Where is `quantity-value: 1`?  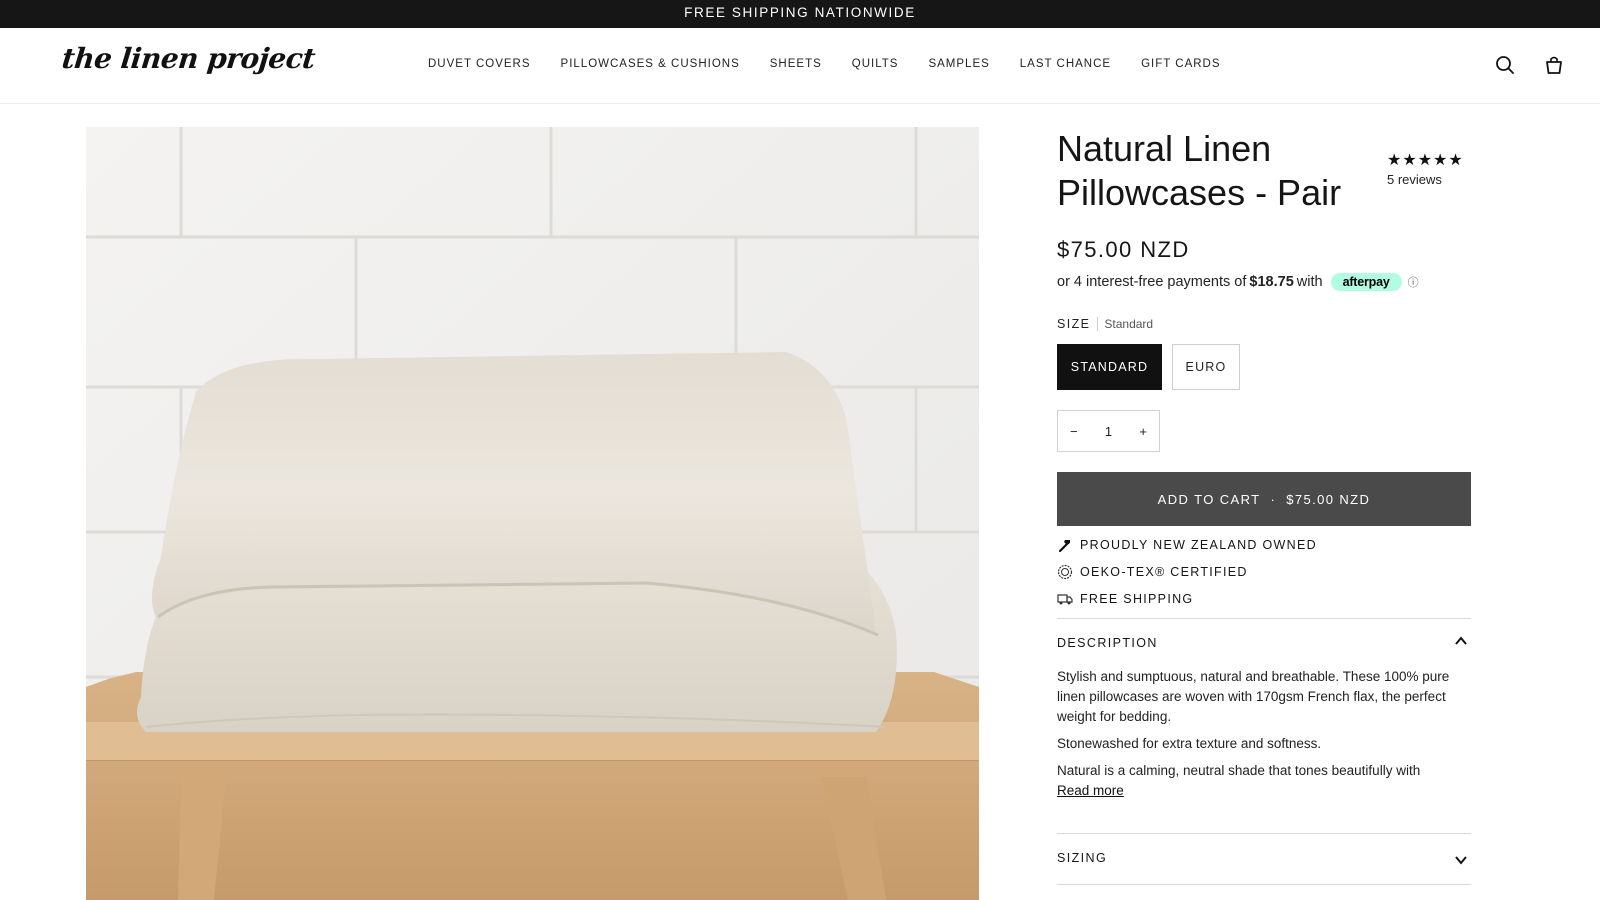 quantity-value: 1 is located at coordinates (1108, 431).